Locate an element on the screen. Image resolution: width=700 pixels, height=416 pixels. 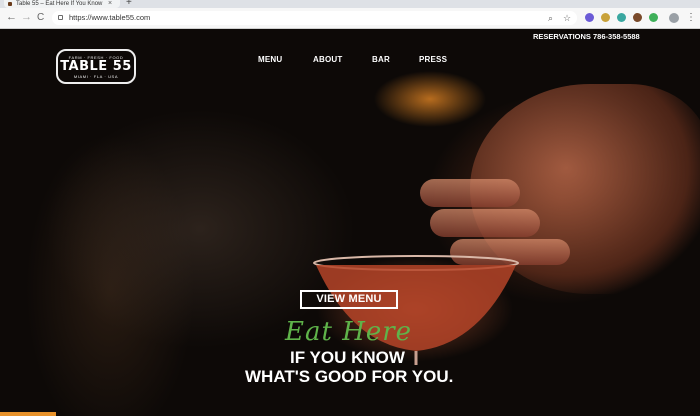
back-button: ← is located at coordinates (11, 17).